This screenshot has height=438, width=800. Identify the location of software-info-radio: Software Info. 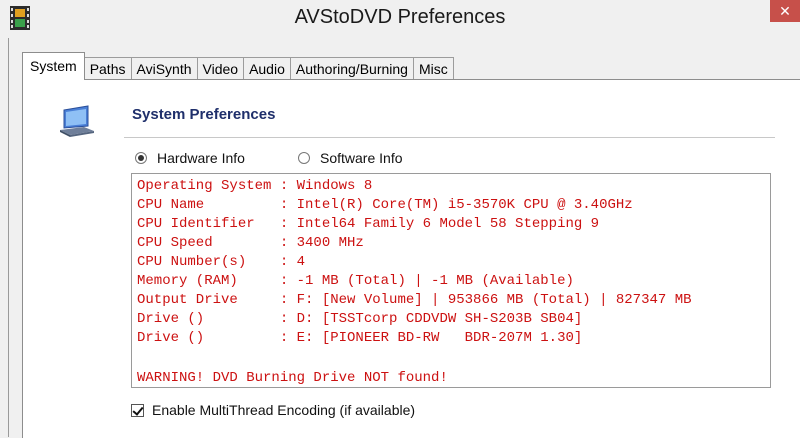
(350, 158).